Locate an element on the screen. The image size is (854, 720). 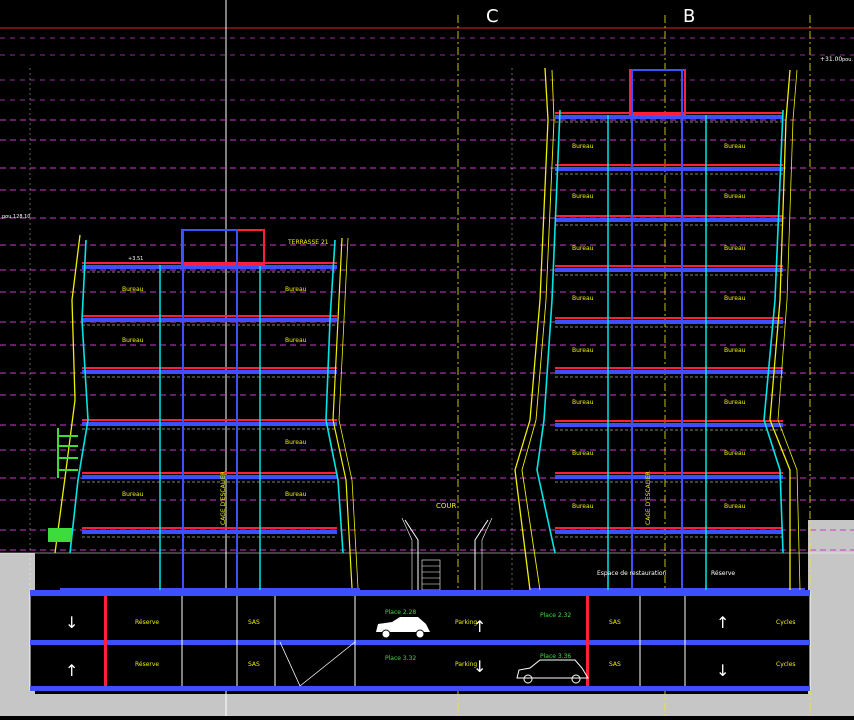
right-ground-right-label: Réserve is located at coordinates (723, 573).